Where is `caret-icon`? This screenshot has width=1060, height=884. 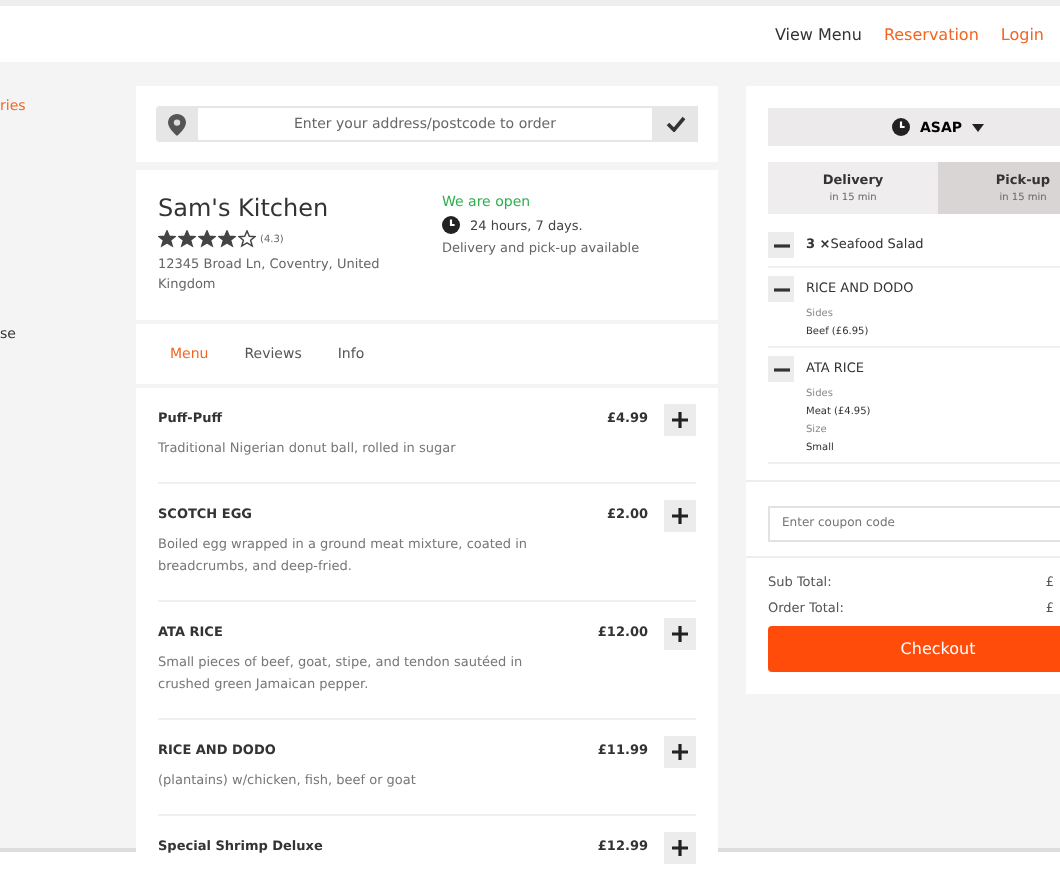 caret-icon is located at coordinates (978, 127).